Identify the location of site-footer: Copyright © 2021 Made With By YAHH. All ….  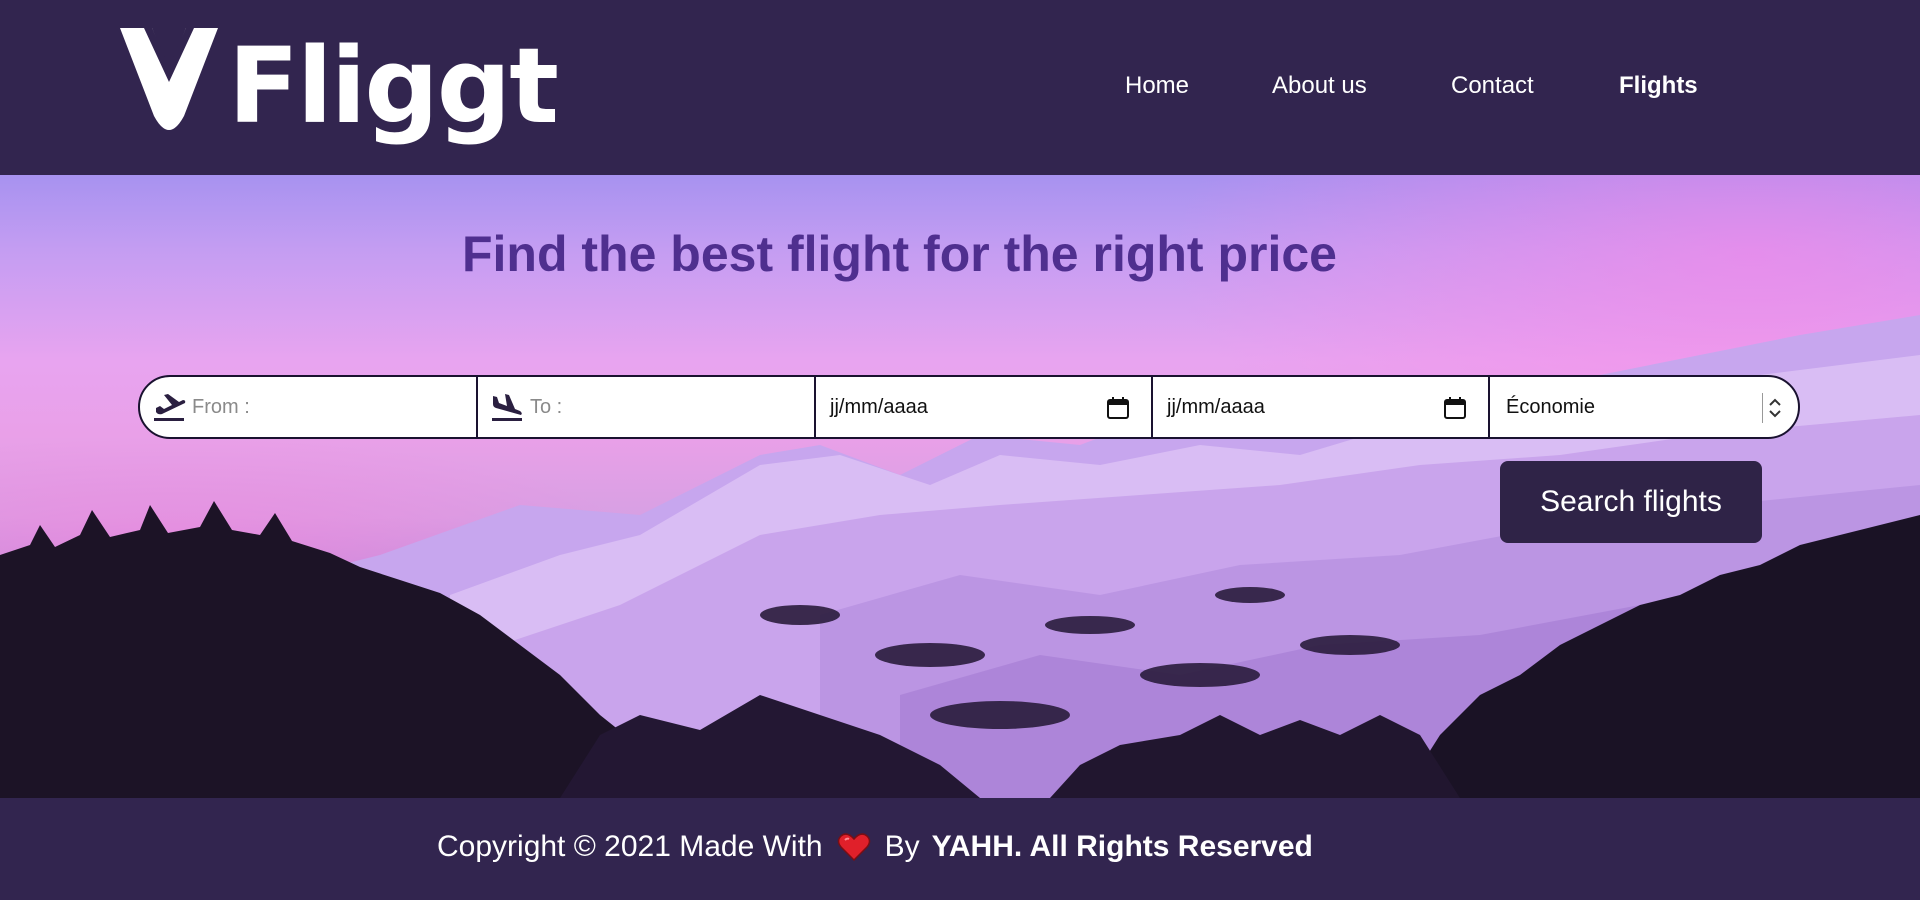
(960, 849).